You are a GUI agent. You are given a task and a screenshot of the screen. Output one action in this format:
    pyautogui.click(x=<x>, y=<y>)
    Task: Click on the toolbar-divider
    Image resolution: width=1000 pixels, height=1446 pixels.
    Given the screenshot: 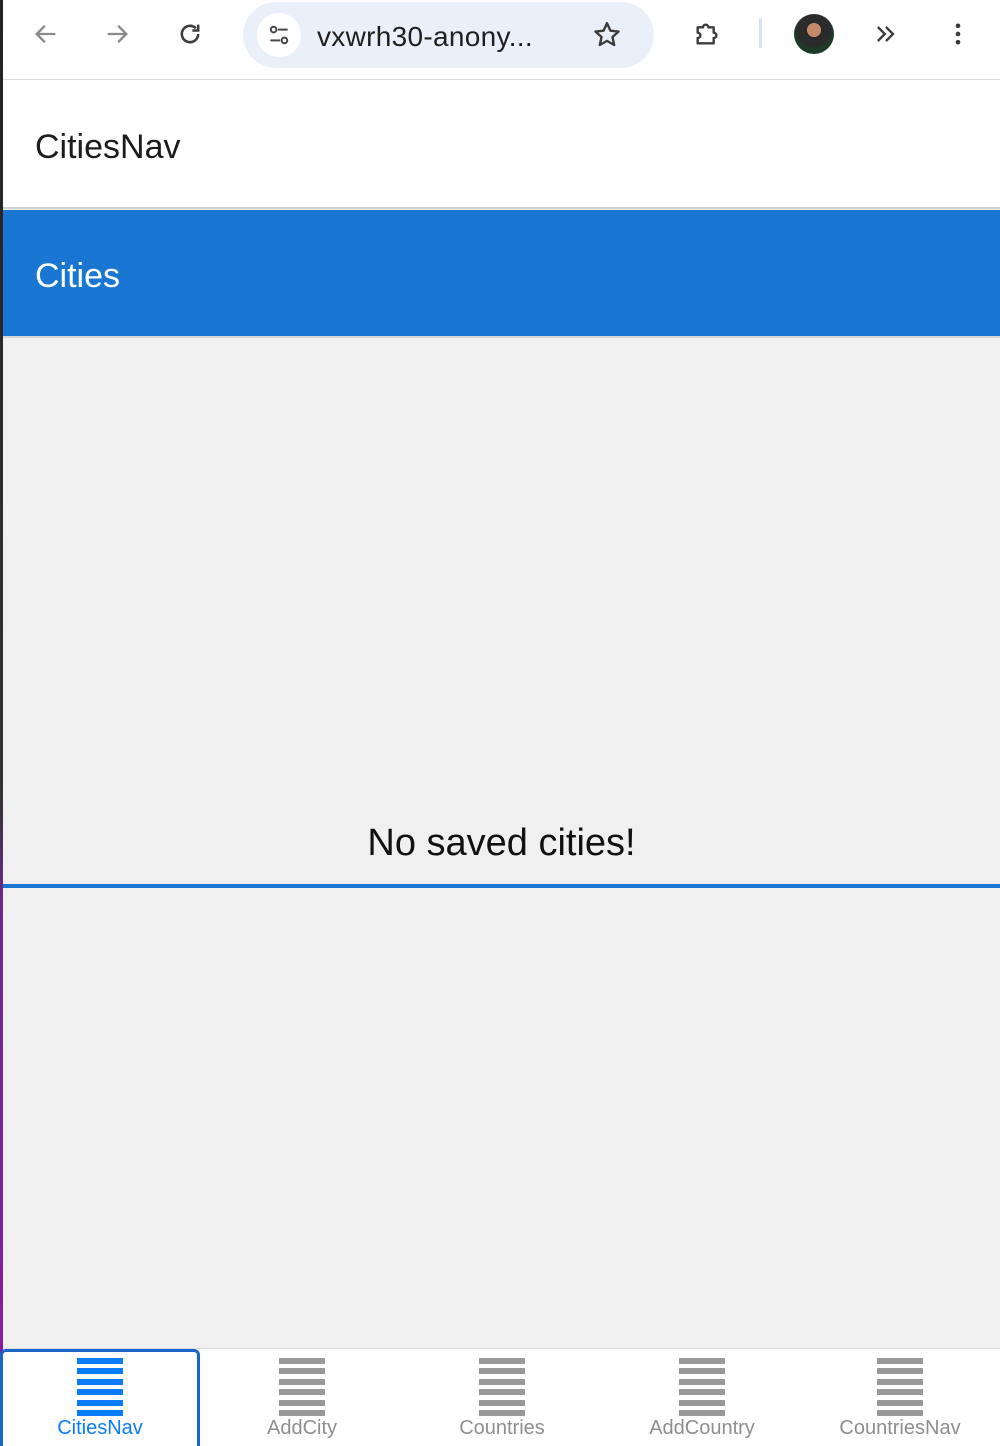 What is the action you would take?
    pyautogui.click(x=760, y=33)
    